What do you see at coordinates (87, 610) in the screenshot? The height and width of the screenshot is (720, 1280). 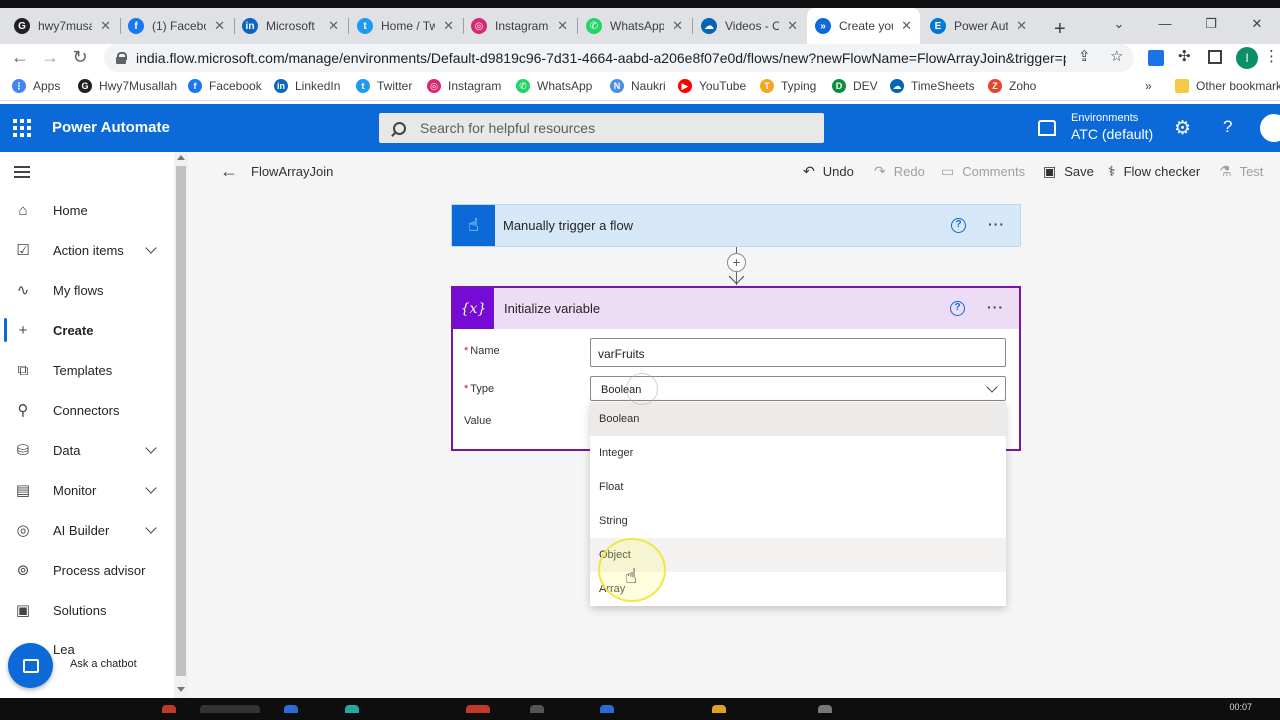 I see `sidebar-item-solutions: ▣ Solutions` at bounding box center [87, 610].